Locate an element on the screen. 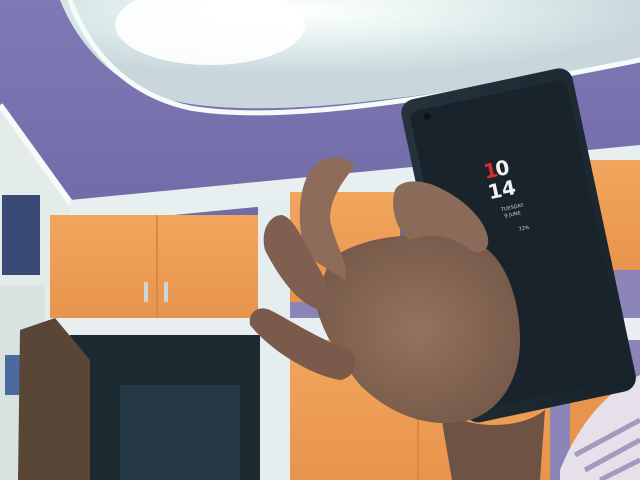 The height and width of the screenshot is (480, 640). shelf-poster is located at coordinates (21, 235).